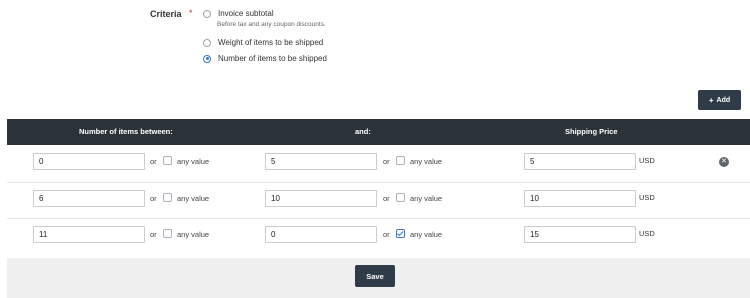 The image size is (750, 298). I want to click on radio-weight: Weight of items to be shipped, so click(263, 42).